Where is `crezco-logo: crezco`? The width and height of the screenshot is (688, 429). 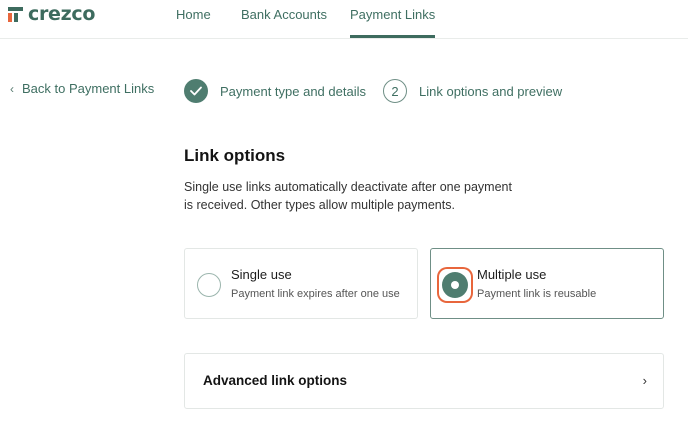 crezco-logo: crezco is located at coordinates (52, 14).